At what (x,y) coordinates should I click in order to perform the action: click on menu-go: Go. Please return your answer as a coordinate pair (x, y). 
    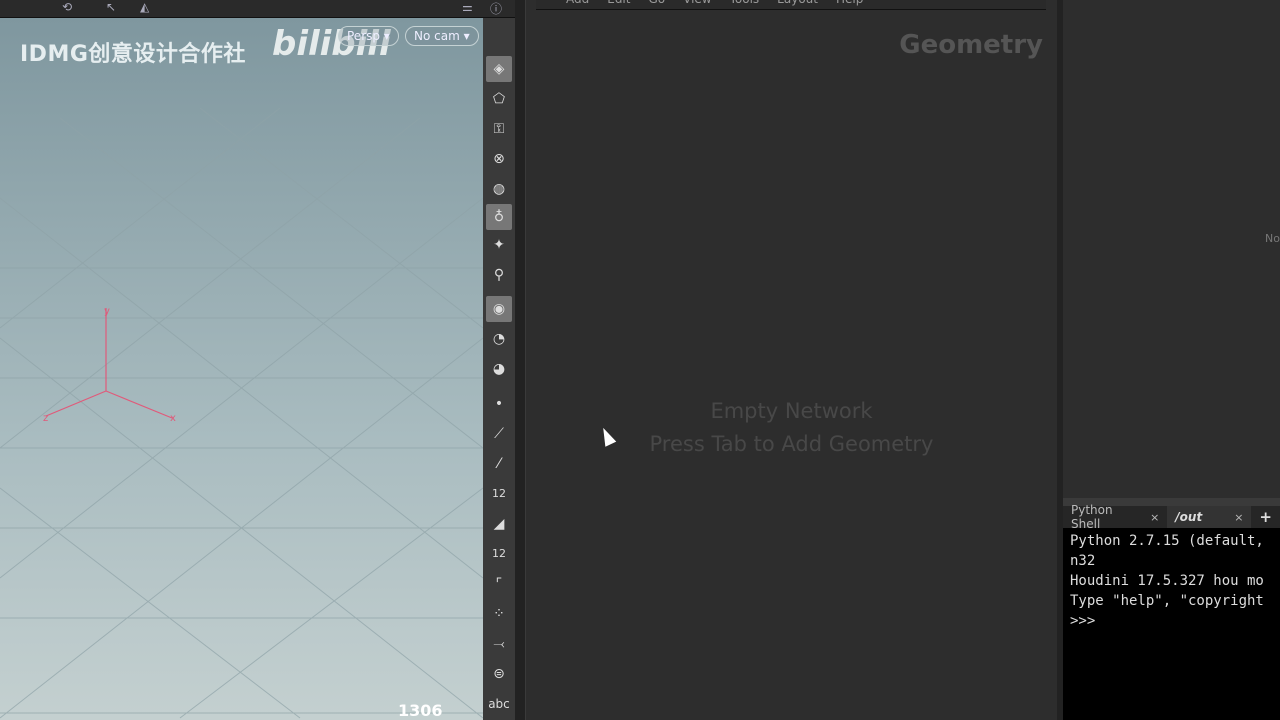
    Looking at the image, I should click on (656, 4).